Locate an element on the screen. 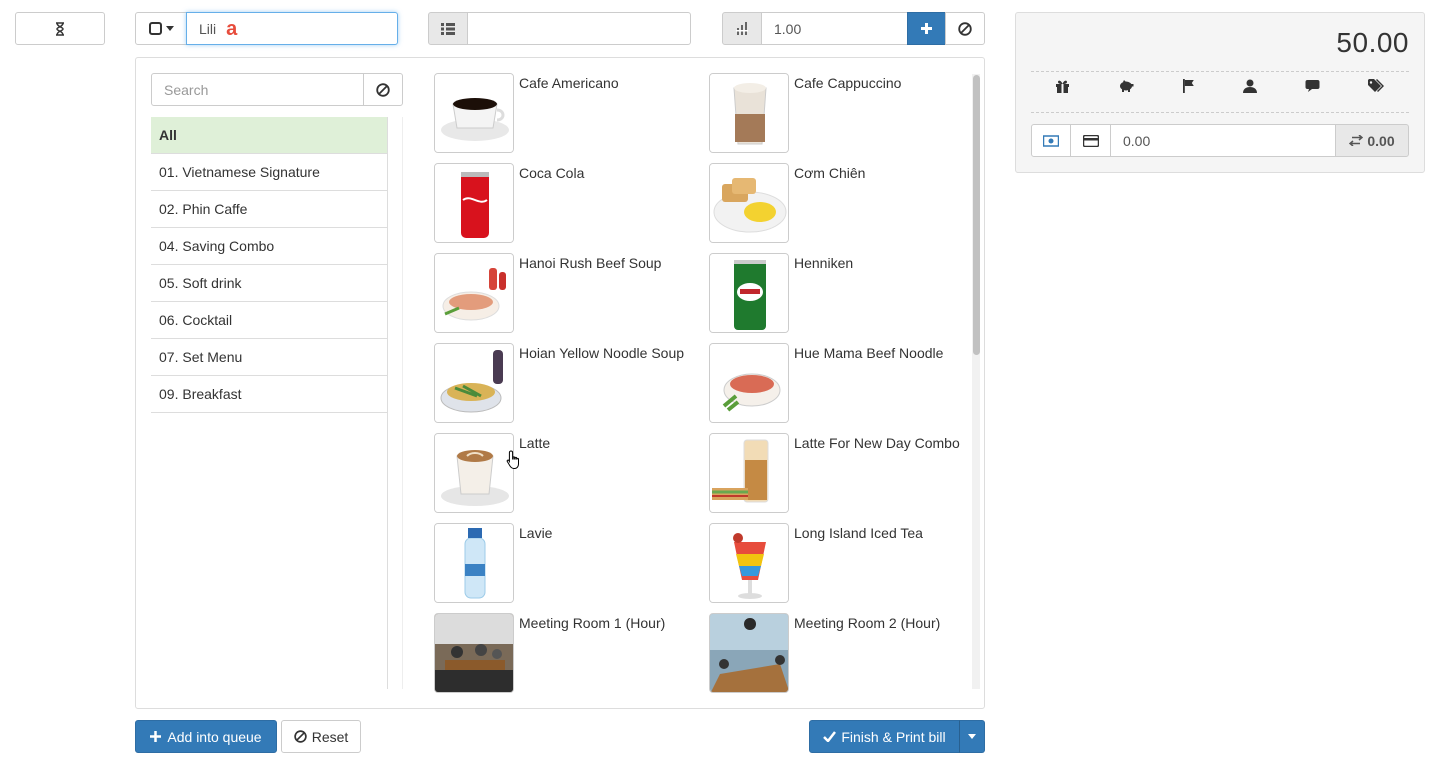  add-into-queue-label: Add into queue is located at coordinates (214, 736).